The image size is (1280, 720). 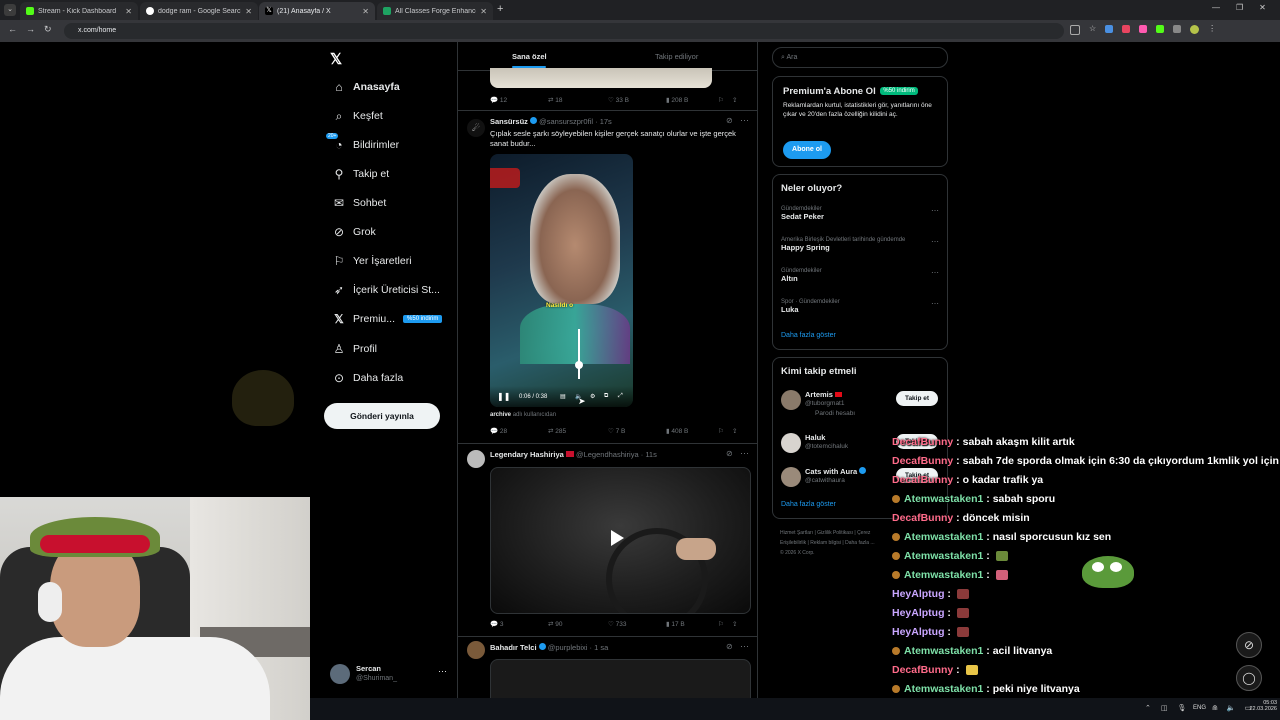 What do you see at coordinates (1262, 7) in the screenshot?
I see `close-window-icon: ✕` at bounding box center [1262, 7].